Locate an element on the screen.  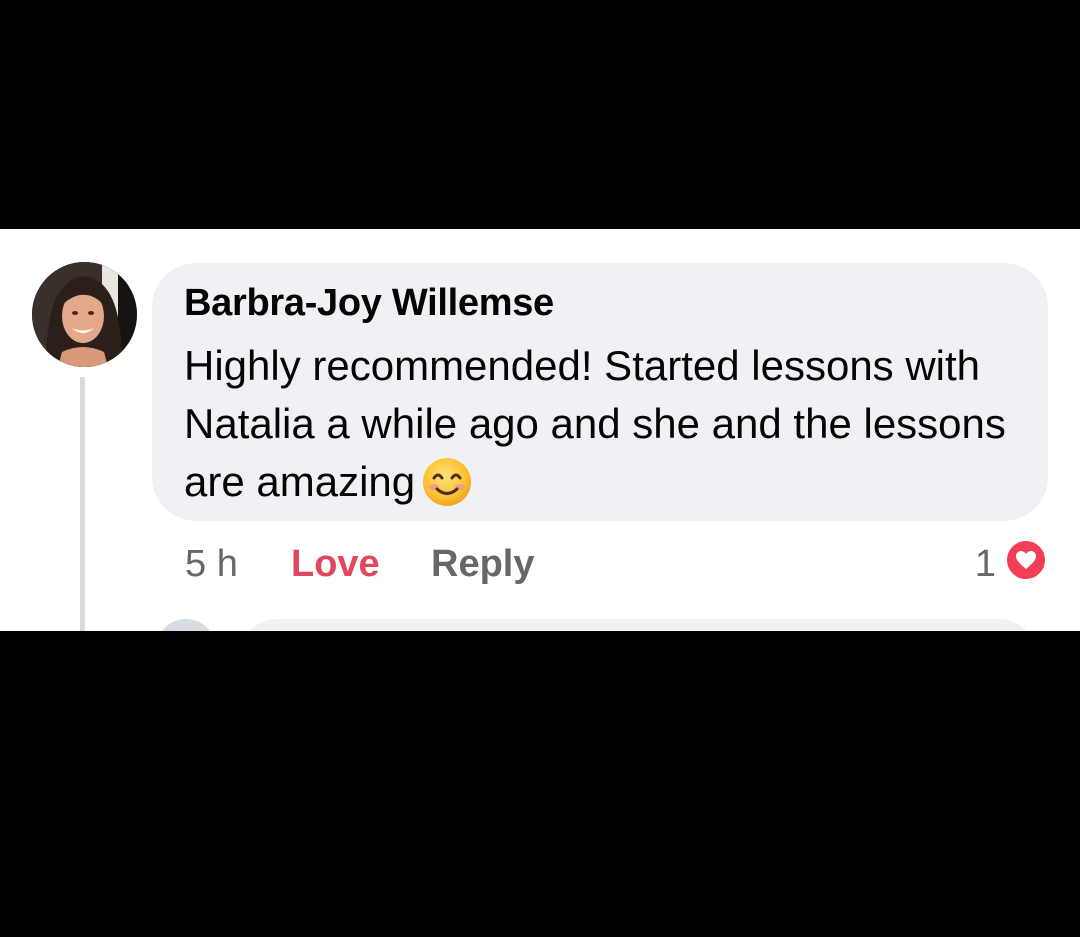
profile-photo-icon is located at coordinates (84, 314).